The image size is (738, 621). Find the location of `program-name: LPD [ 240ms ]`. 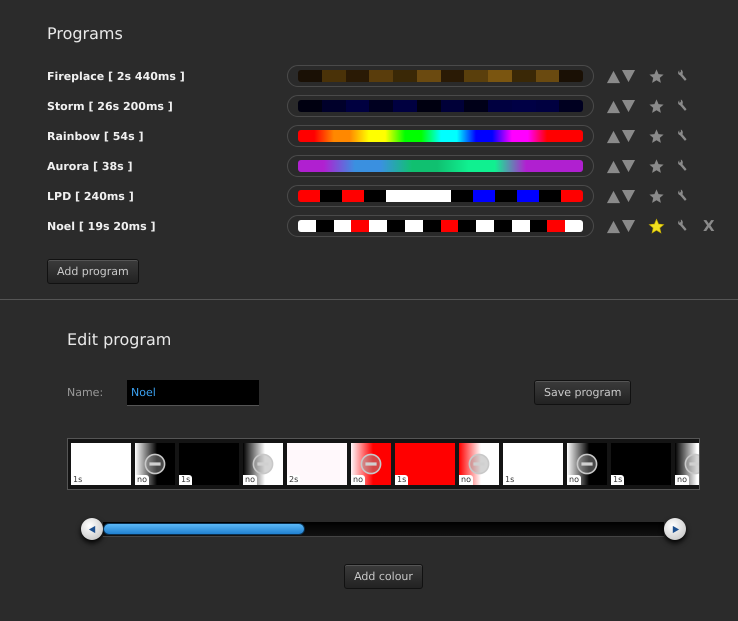

program-name: LPD [ 240ms ] is located at coordinates (167, 196).